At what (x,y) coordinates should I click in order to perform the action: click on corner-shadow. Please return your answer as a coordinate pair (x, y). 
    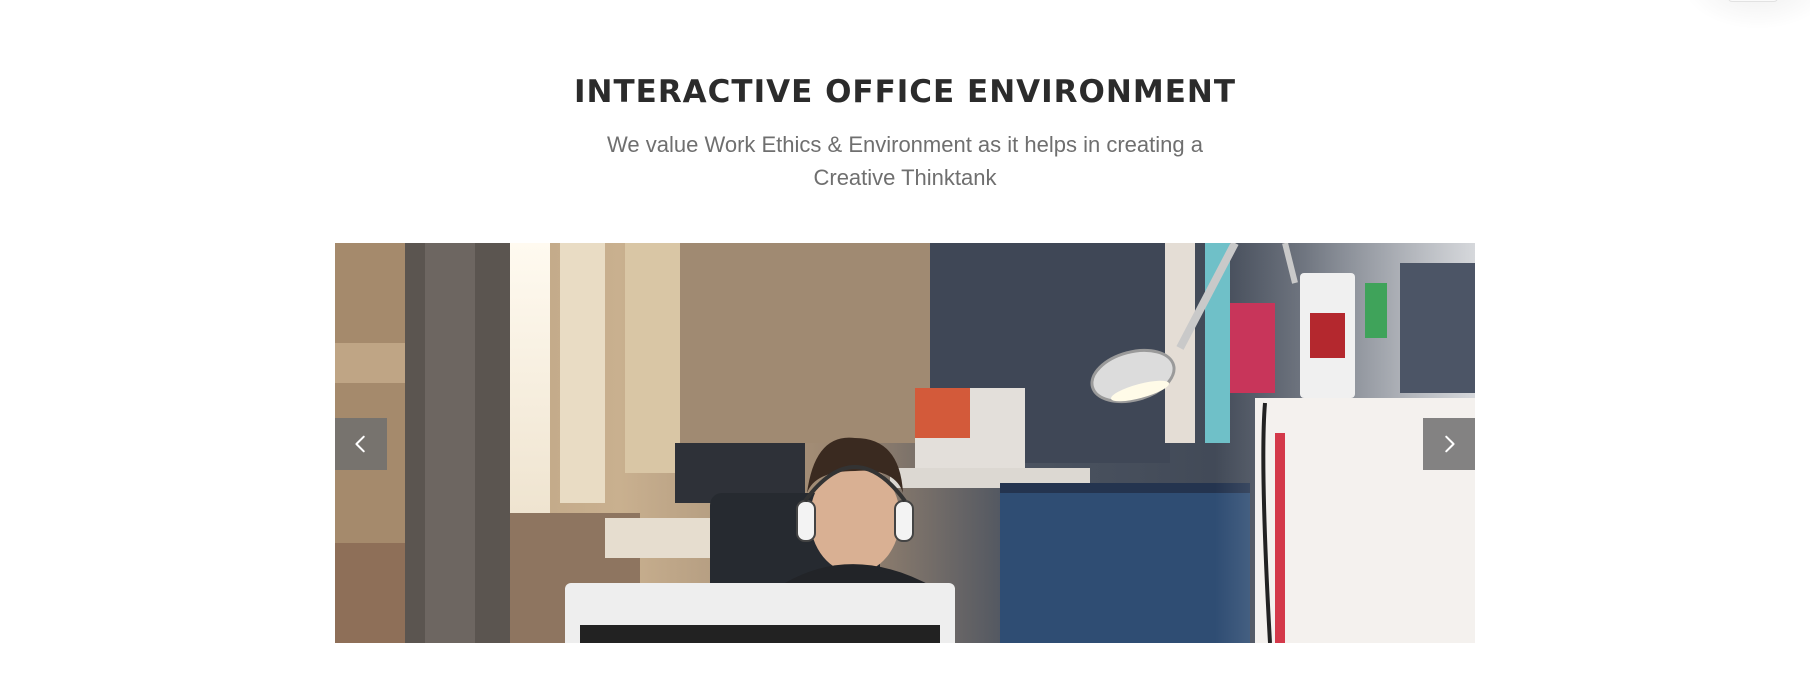
    Looking at the image, I should click on (1745, 15).